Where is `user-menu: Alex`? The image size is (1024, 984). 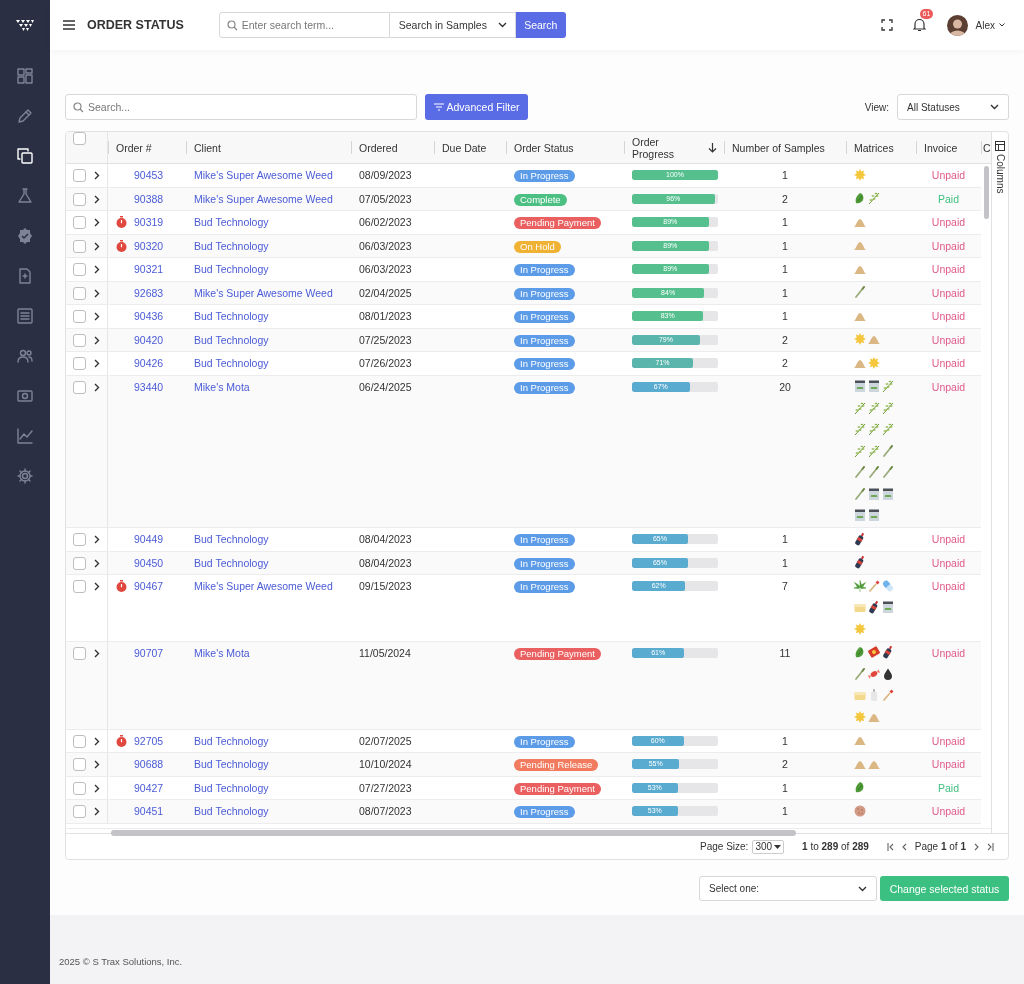
user-menu: Alex is located at coordinates (990, 25).